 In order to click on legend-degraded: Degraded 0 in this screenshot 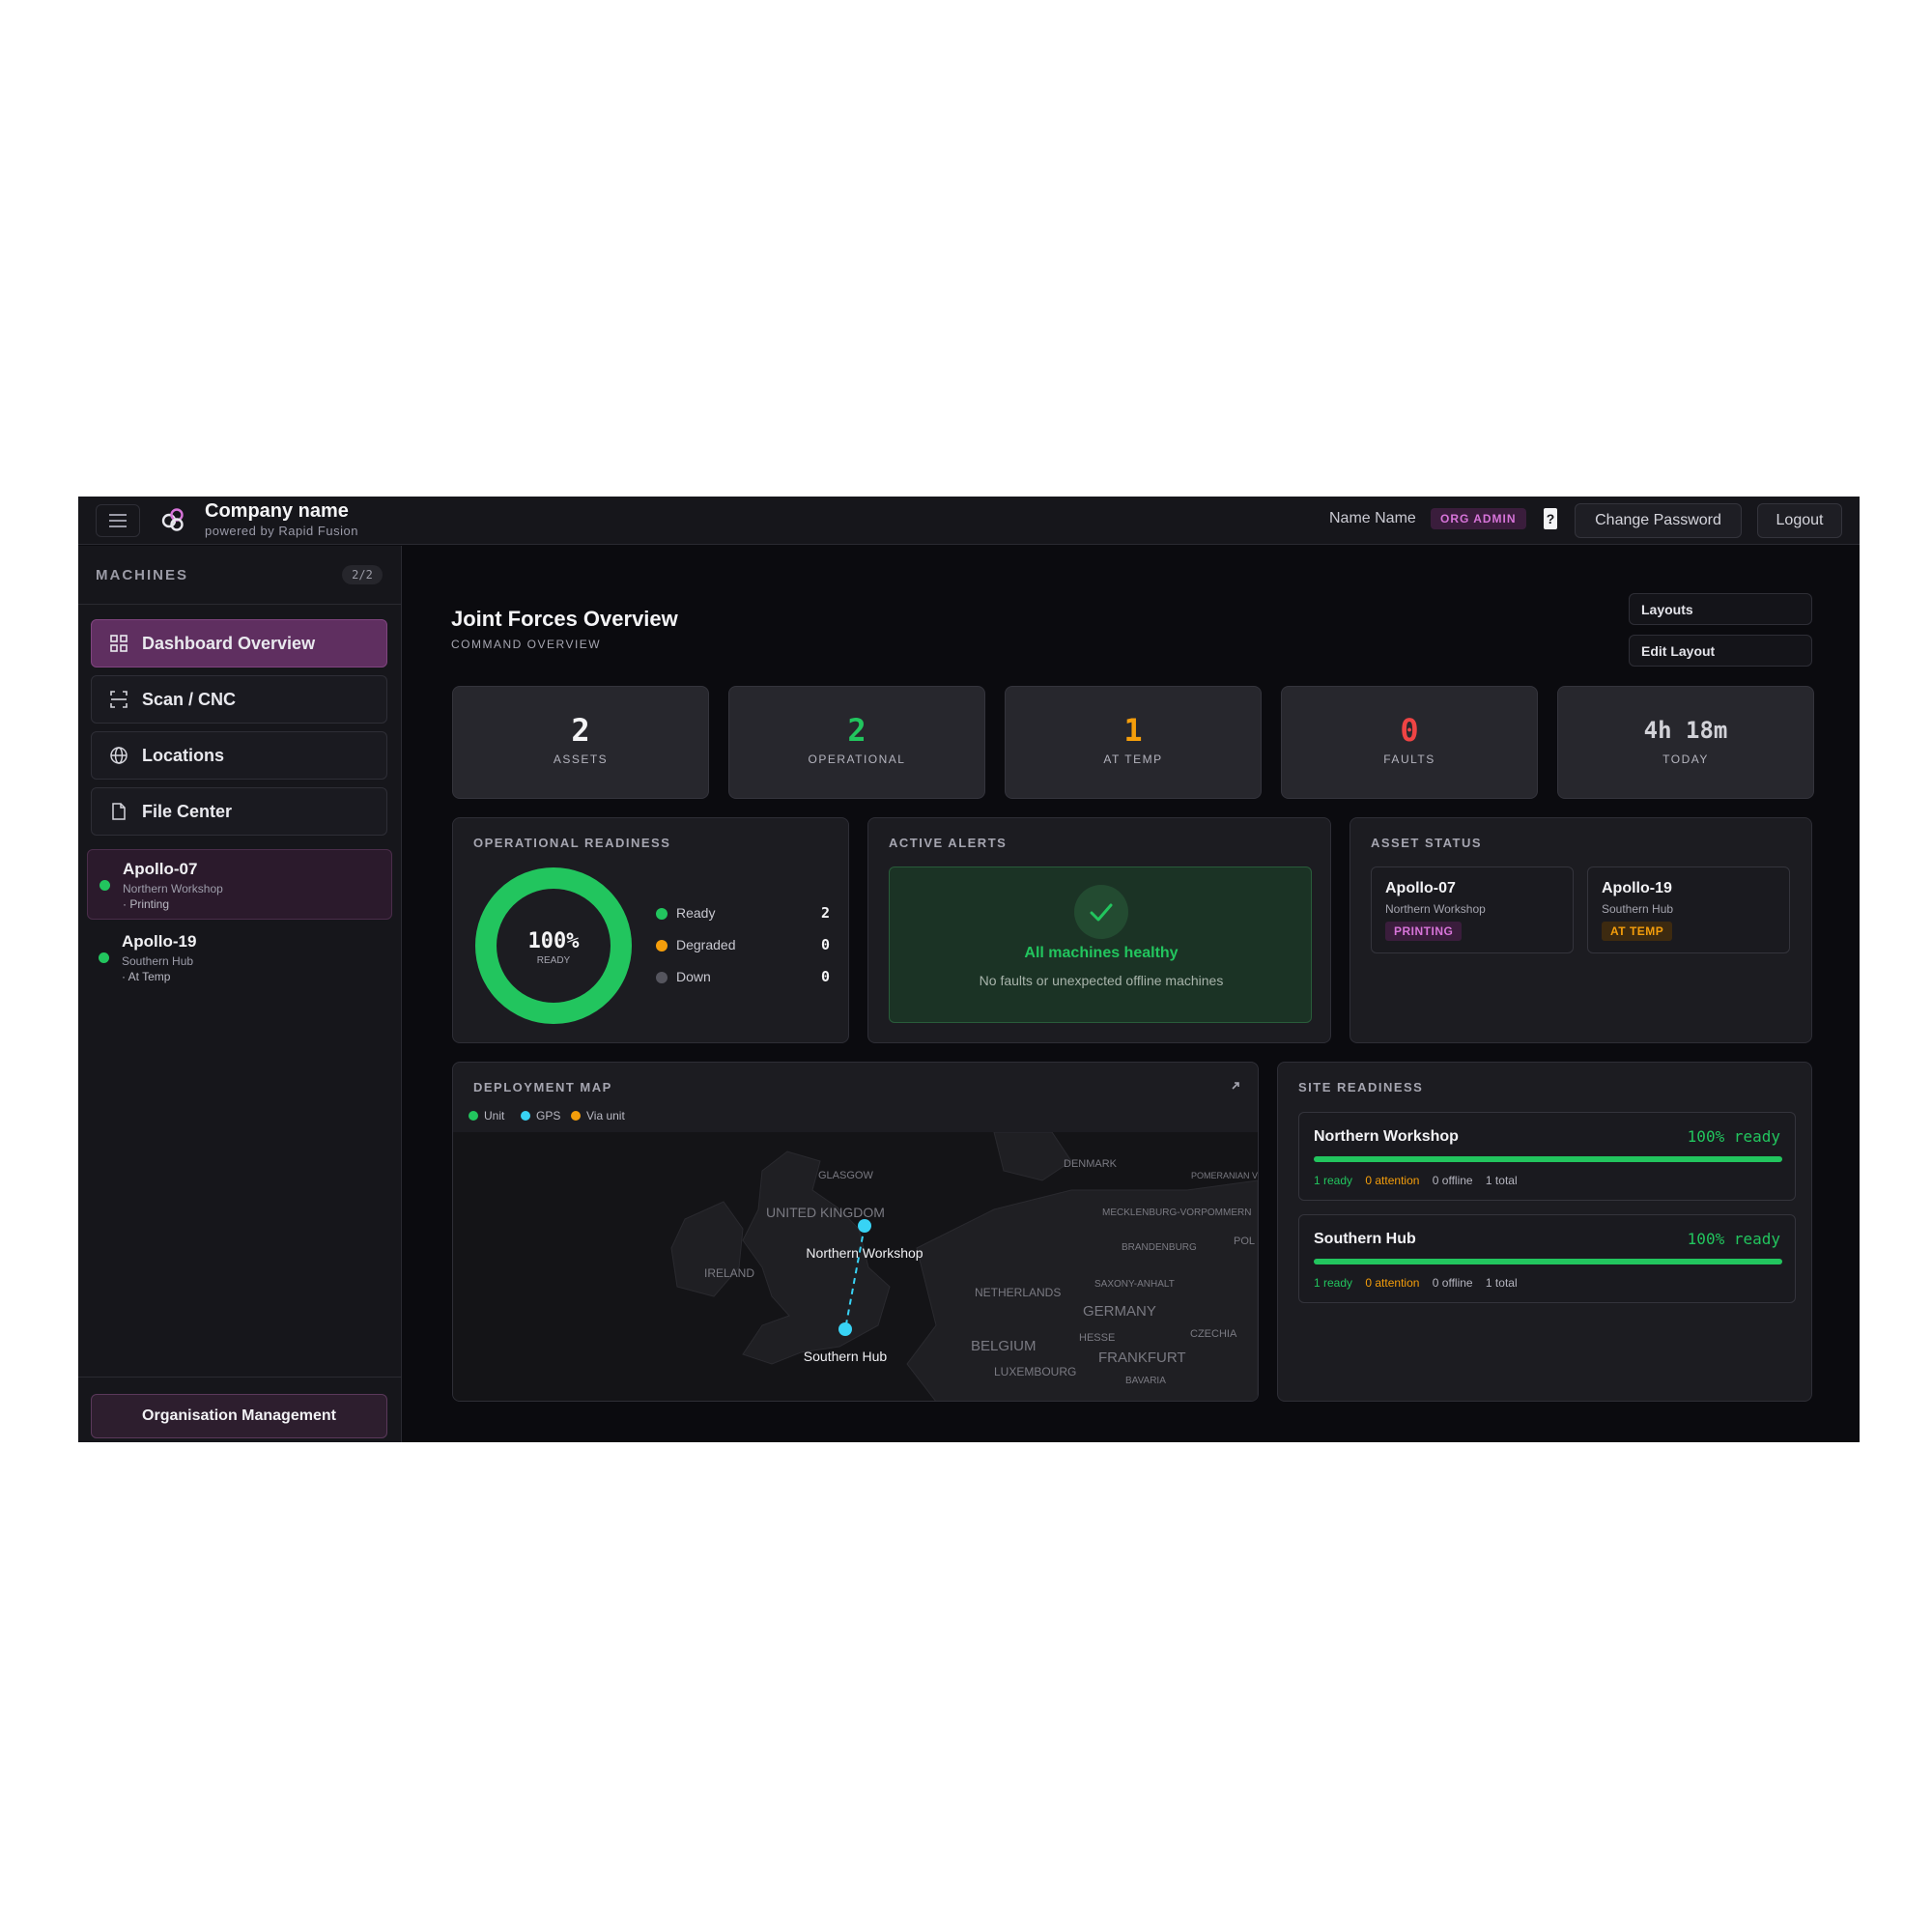, I will do `click(743, 945)`.